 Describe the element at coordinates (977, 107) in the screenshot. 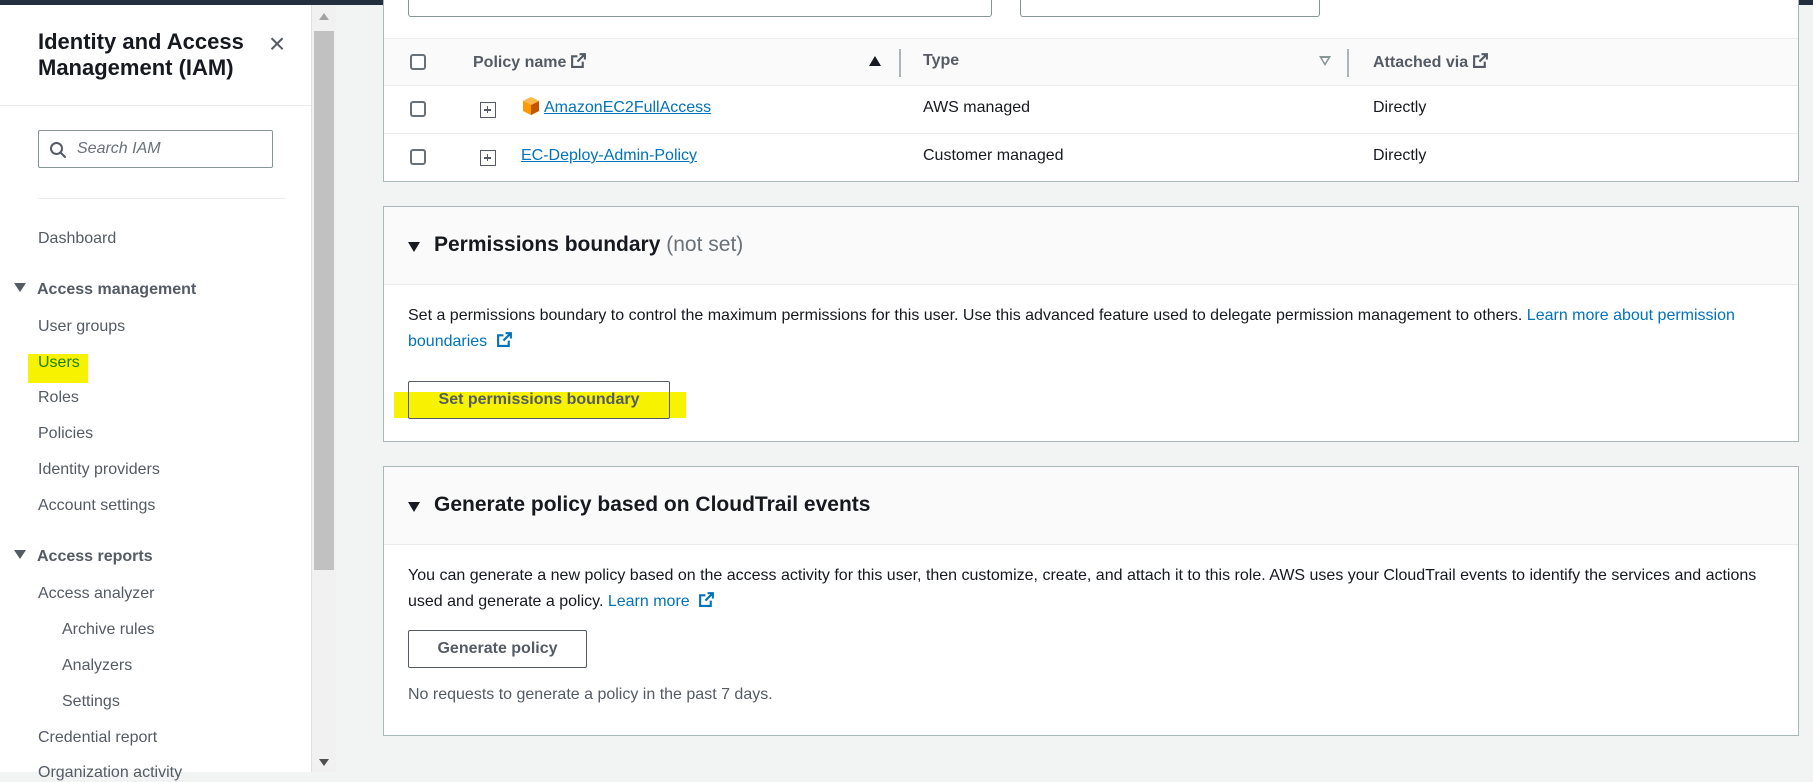

I see `policy-type-cell: AWS managed` at that location.